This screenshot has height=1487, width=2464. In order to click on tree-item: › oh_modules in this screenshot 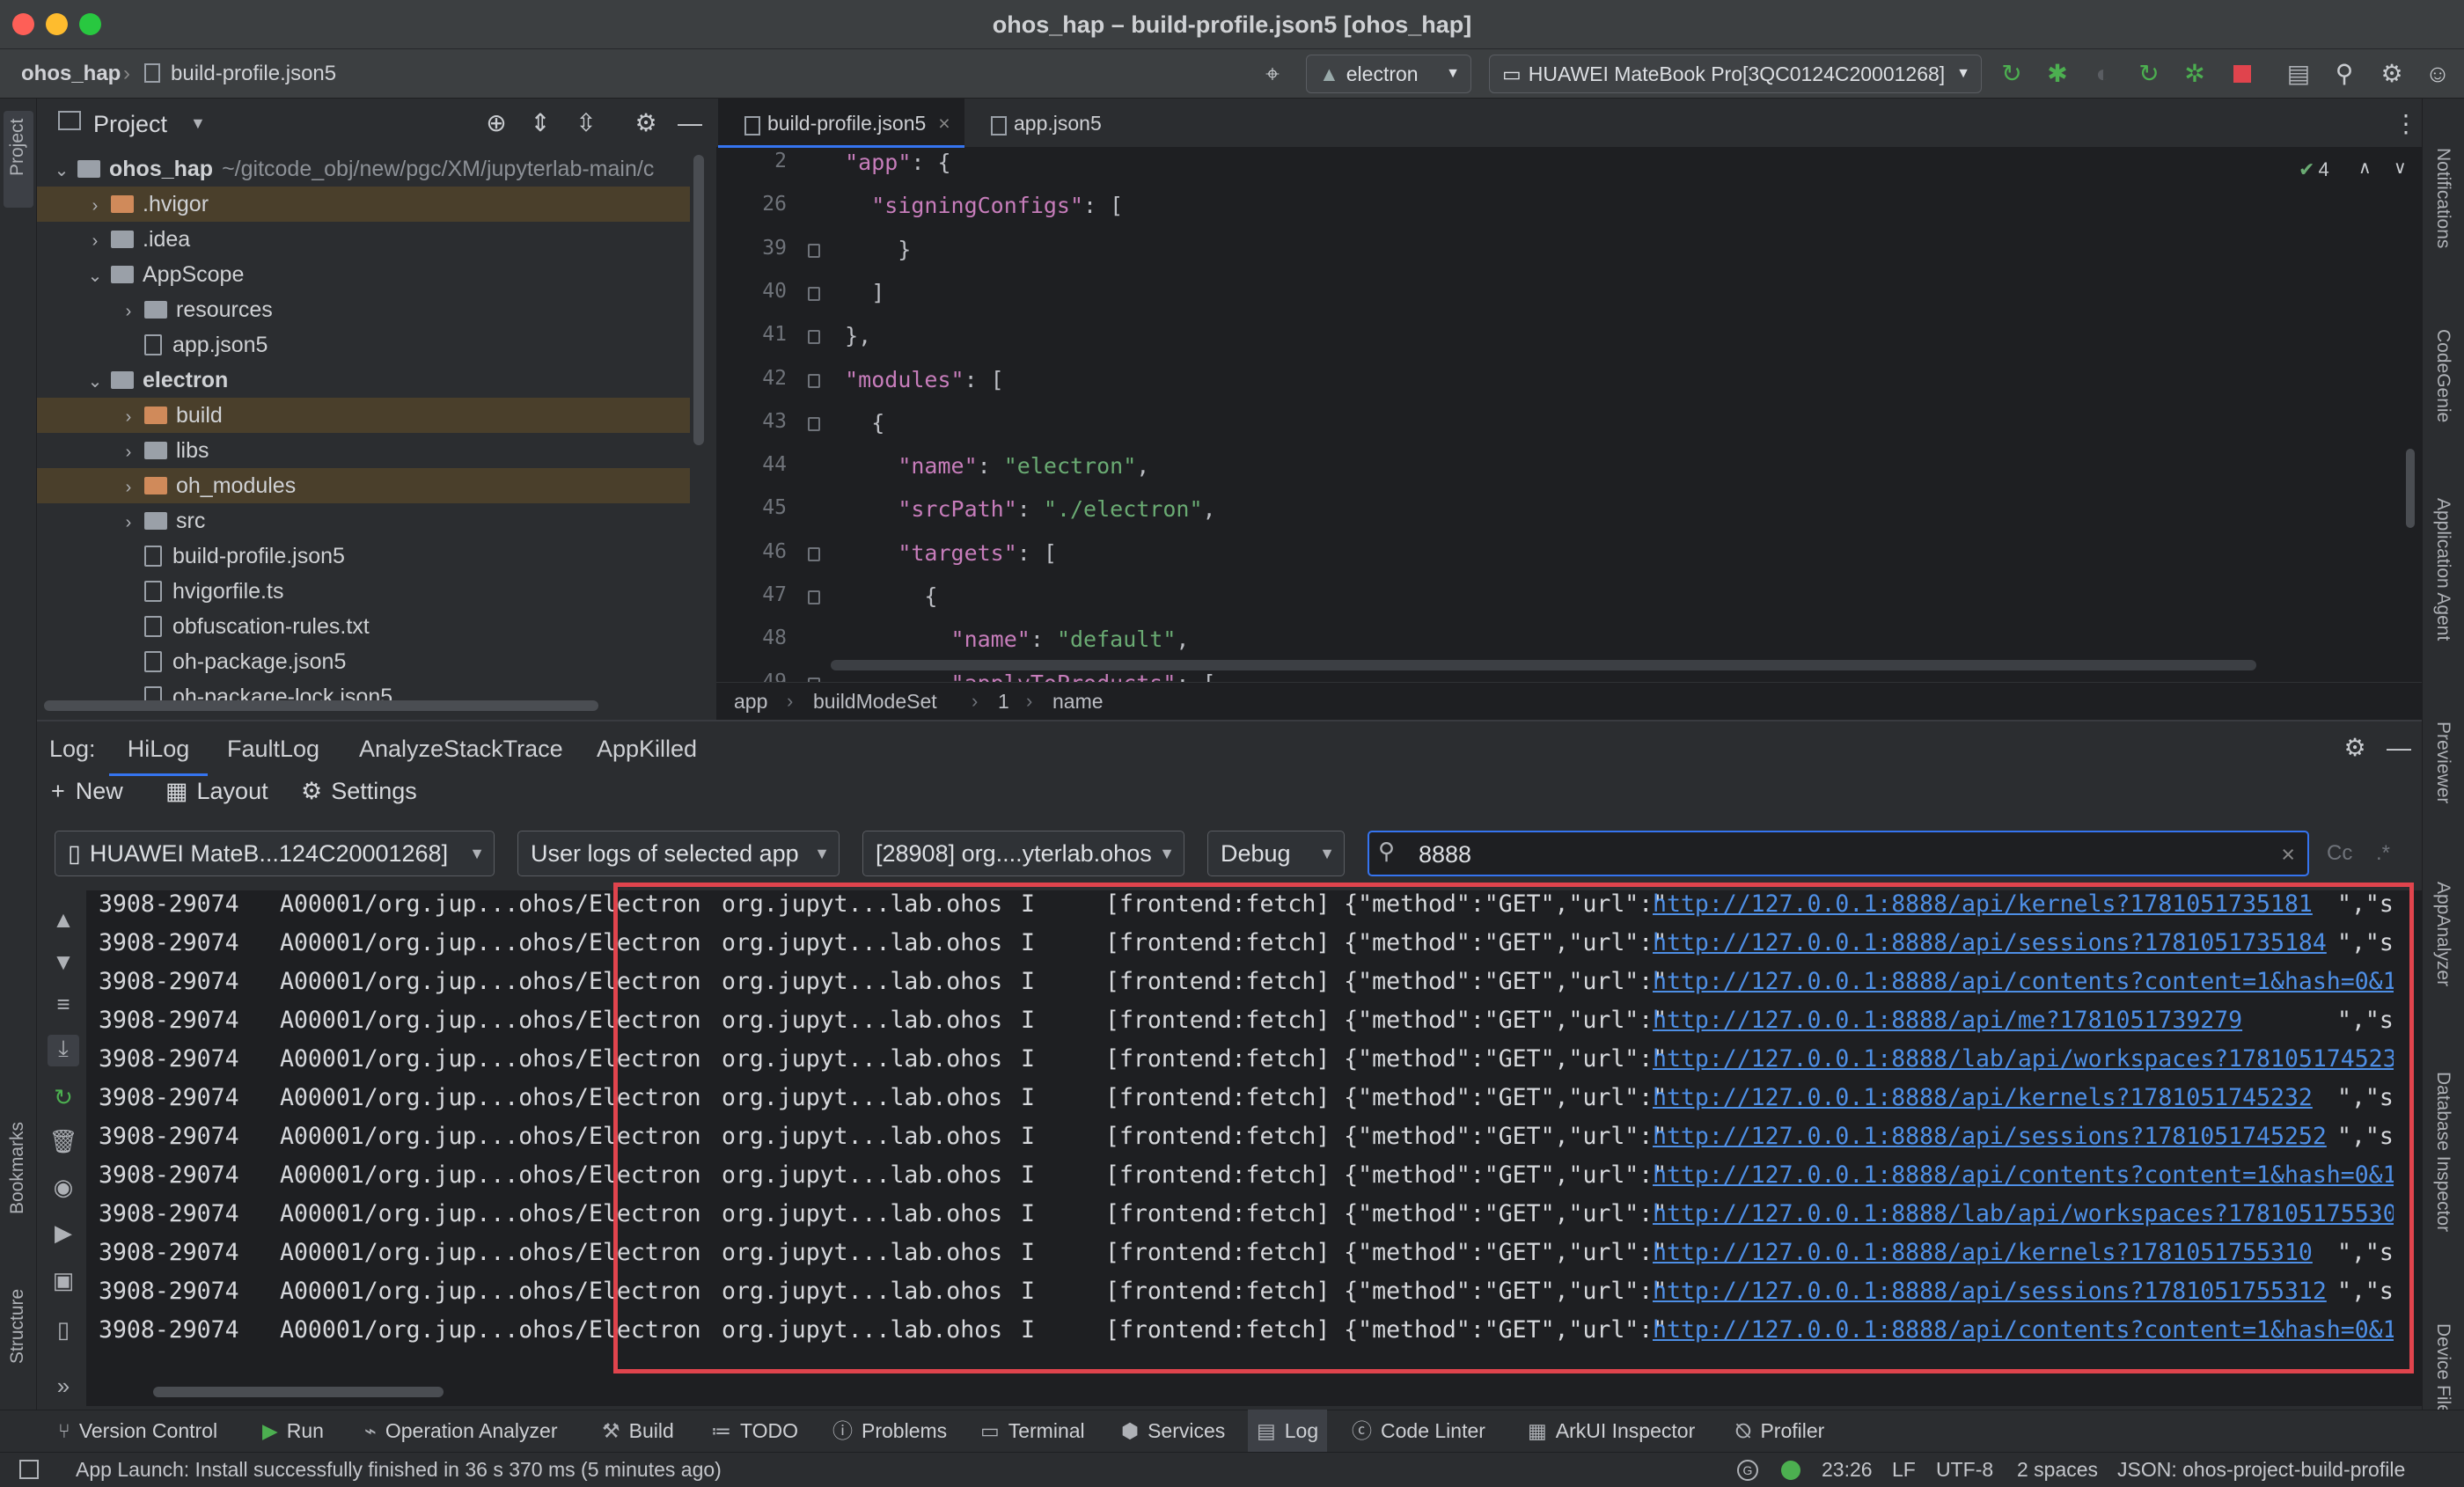, I will do `click(364, 485)`.